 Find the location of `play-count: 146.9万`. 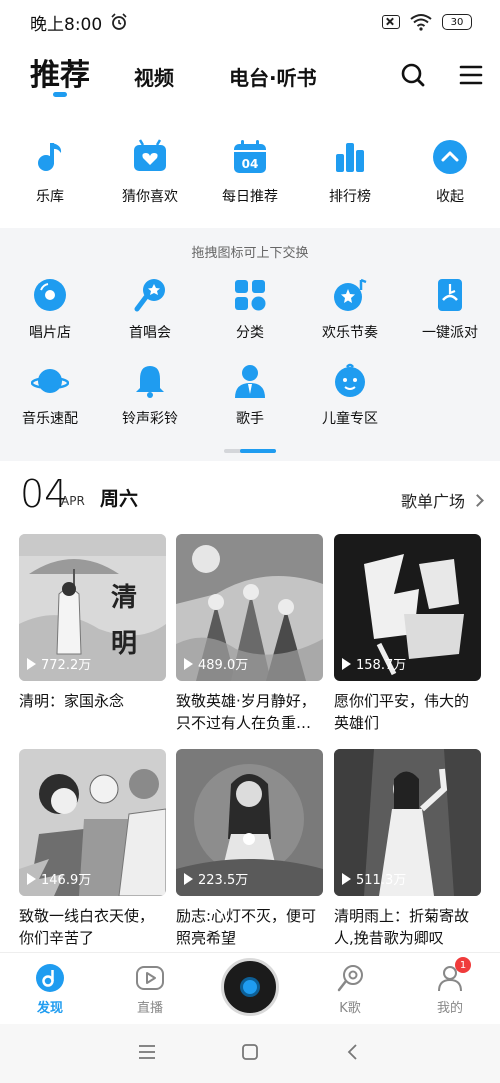

play-count: 146.9万 is located at coordinates (59, 878).